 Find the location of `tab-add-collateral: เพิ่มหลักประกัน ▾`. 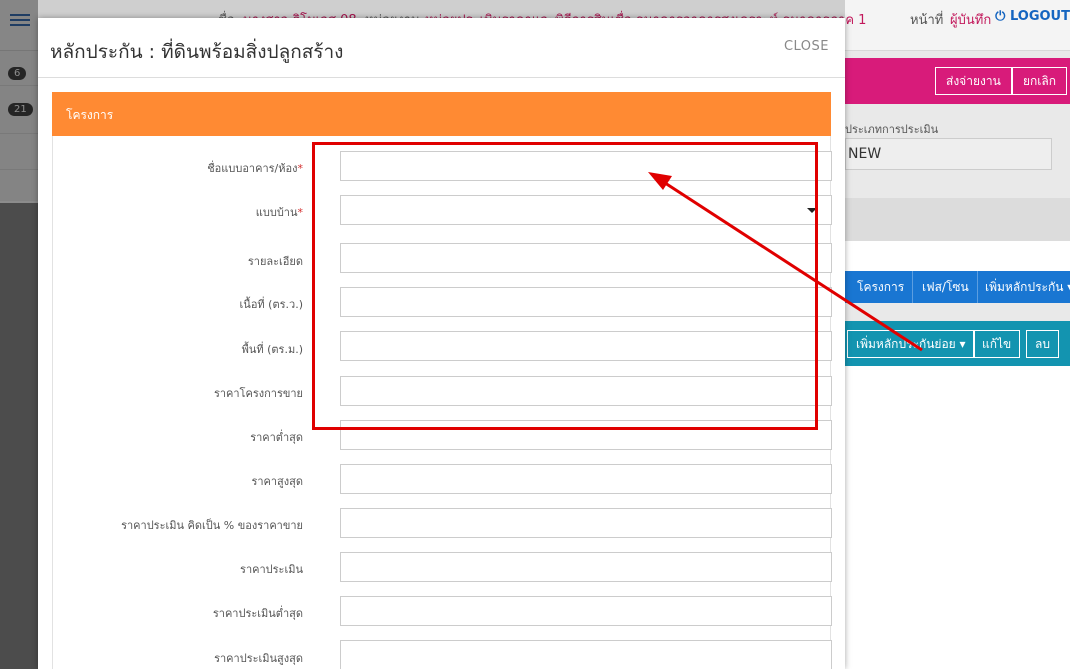

tab-add-collateral: เพิ่มหลักประกัน ▾ is located at coordinates (1023, 287).